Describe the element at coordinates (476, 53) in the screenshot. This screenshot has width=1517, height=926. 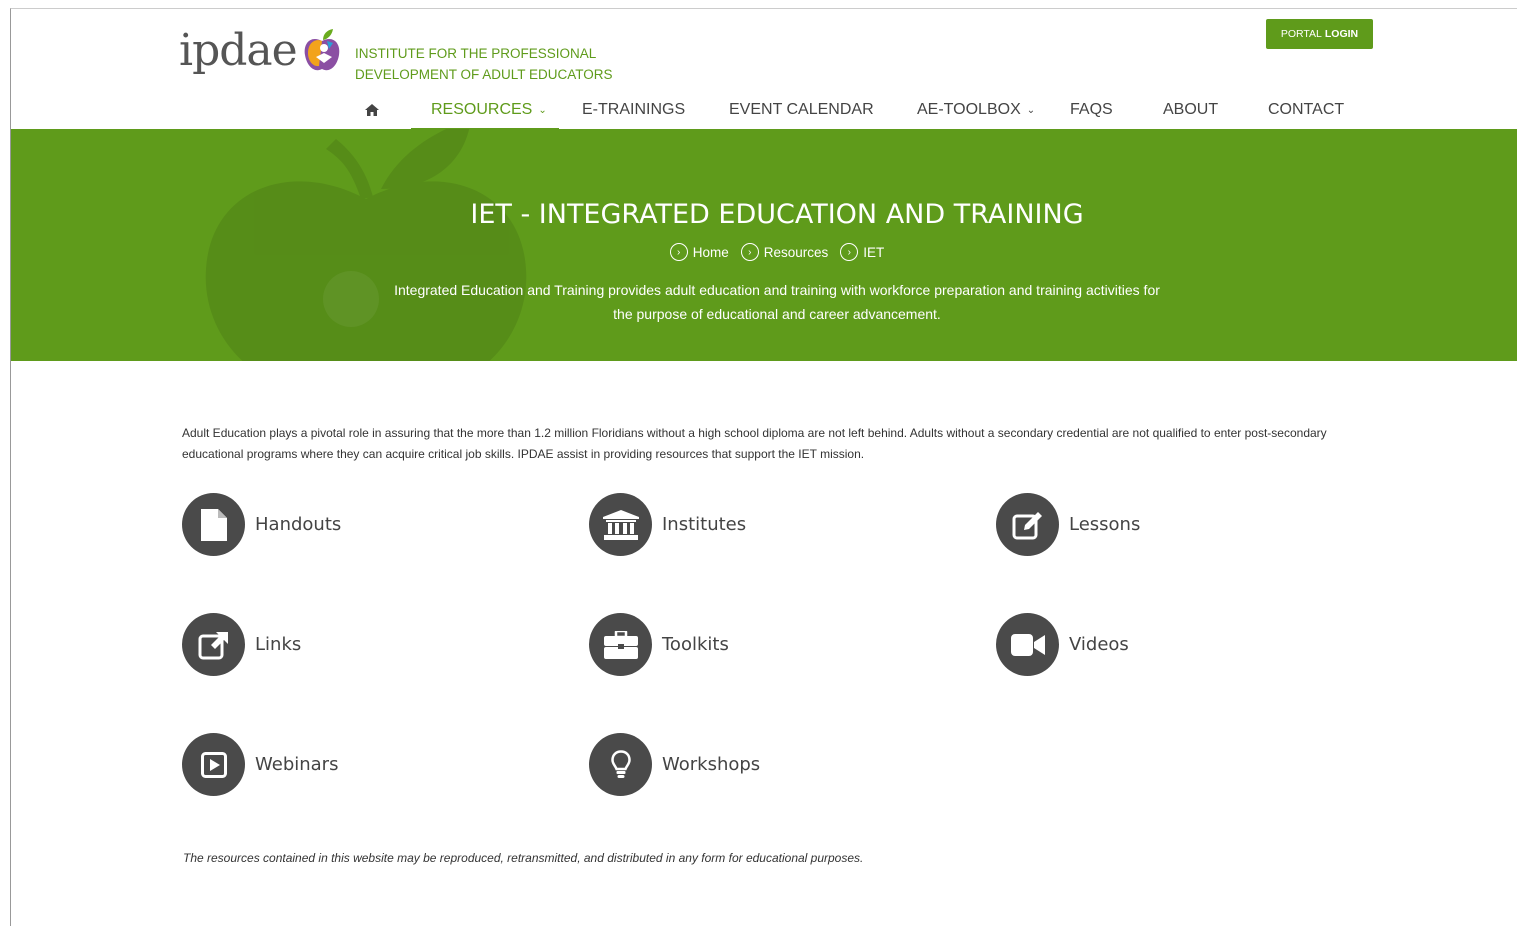
I see `tagline-line: INSTITUTE FOR THE PROFESSIONAL` at that location.